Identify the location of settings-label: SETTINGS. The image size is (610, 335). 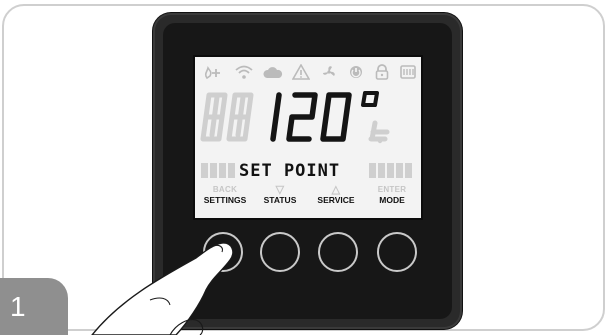
(225, 200).